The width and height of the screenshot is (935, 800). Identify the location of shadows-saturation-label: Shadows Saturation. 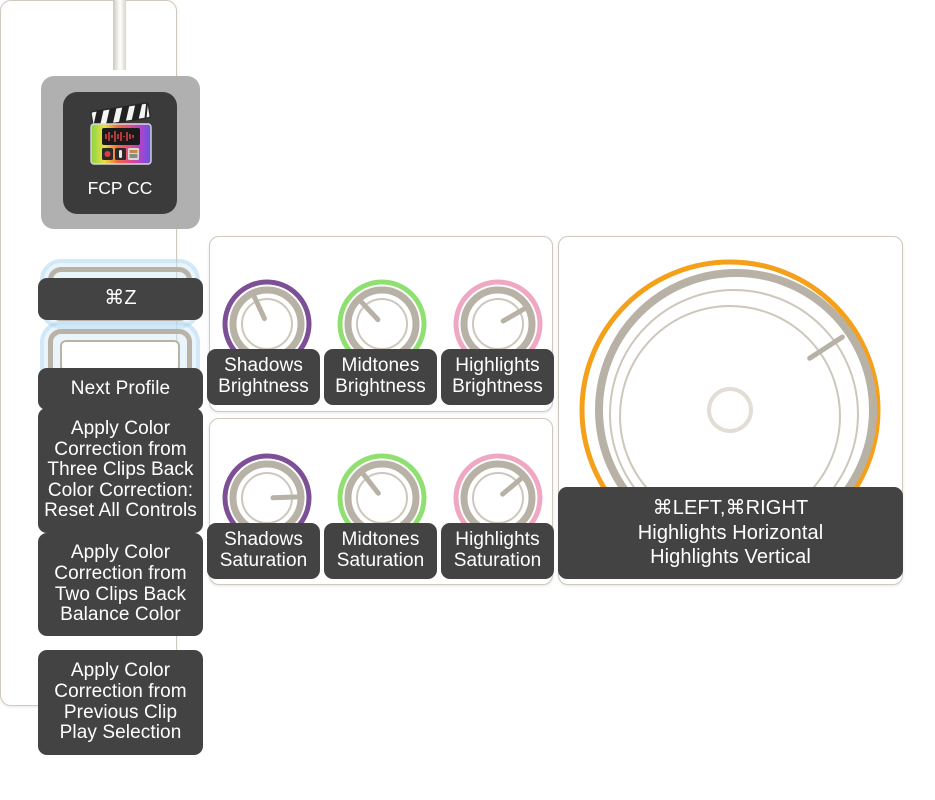
(263, 551).